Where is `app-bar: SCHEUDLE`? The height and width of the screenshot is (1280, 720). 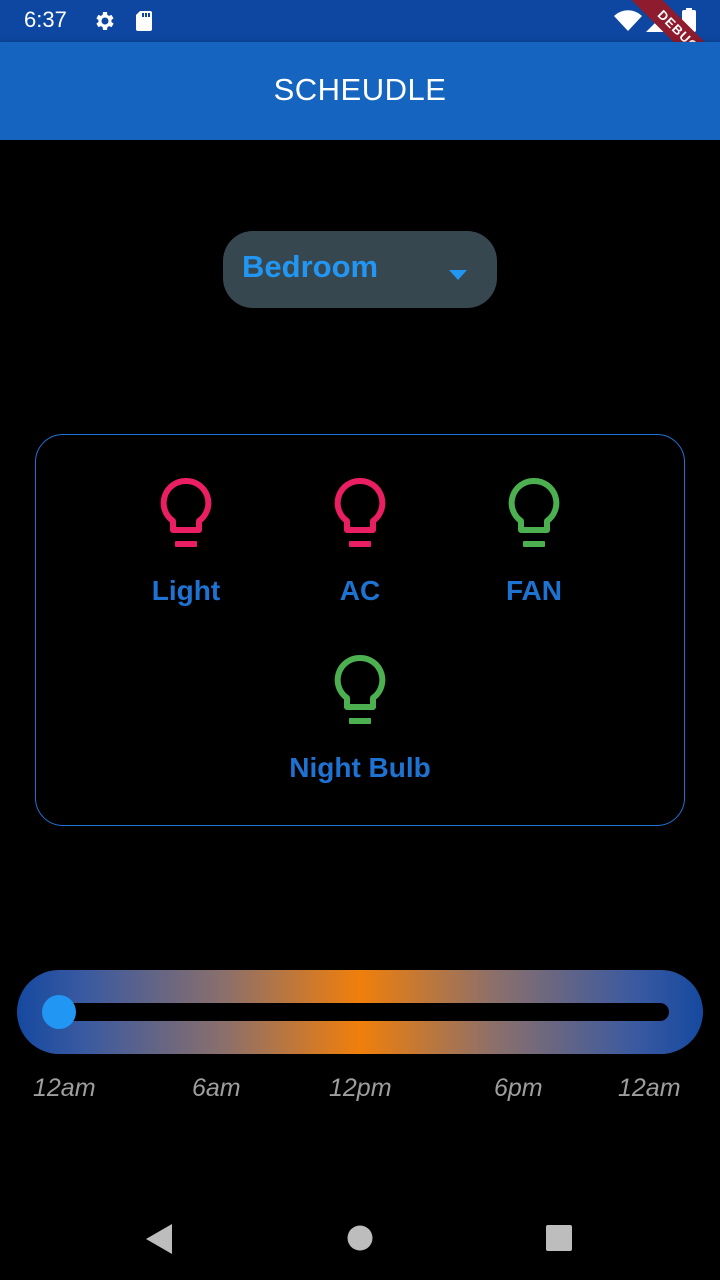
app-bar: SCHEUDLE is located at coordinates (360, 91).